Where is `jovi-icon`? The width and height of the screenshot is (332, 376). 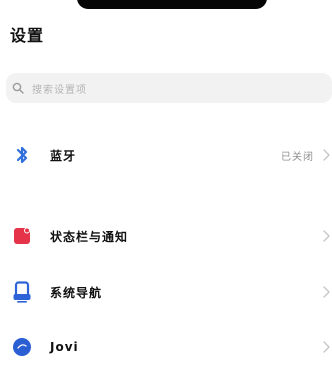
jovi-icon is located at coordinates (22, 347).